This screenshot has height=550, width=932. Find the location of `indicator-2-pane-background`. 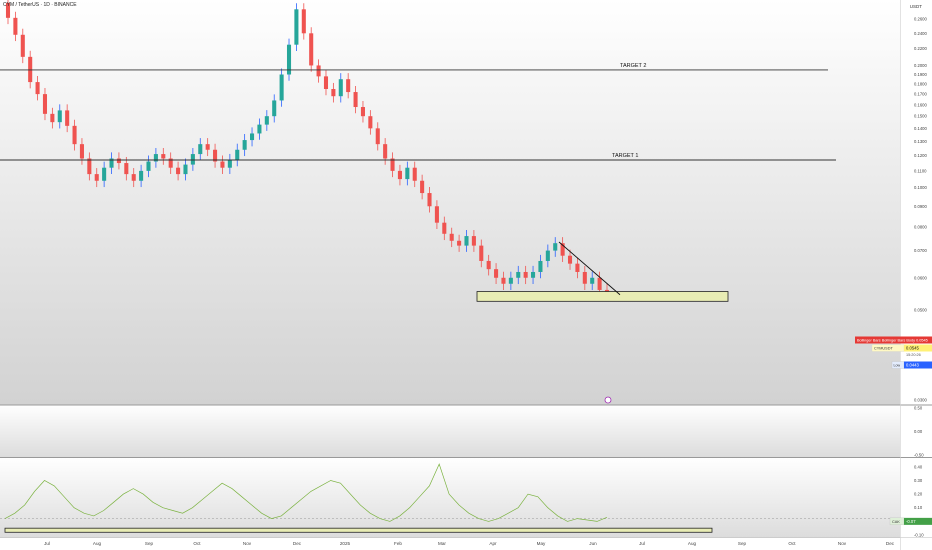

indicator-2-pane-background is located at coordinates (450, 498).